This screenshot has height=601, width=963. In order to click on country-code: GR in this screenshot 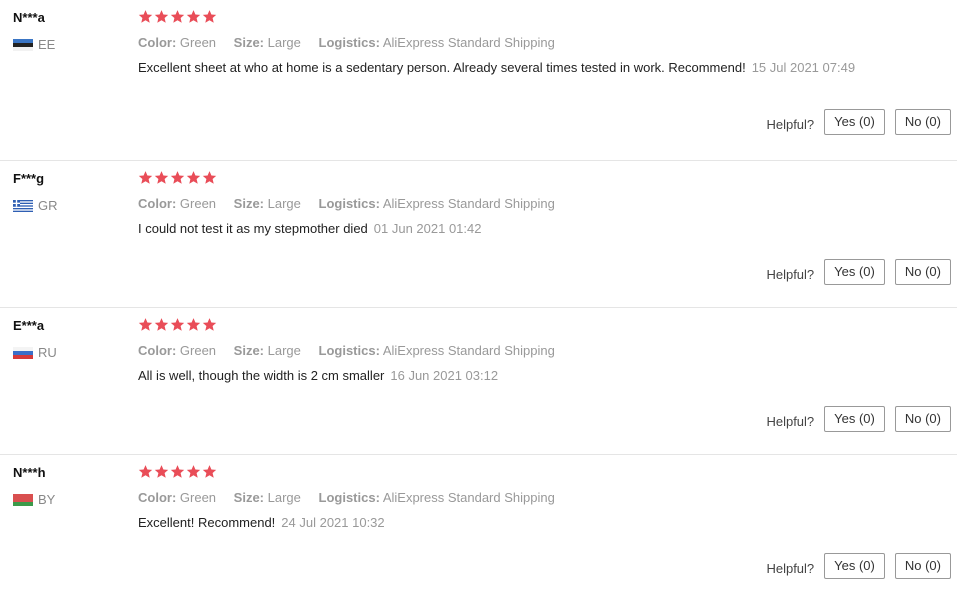, I will do `click(48, 205)`.